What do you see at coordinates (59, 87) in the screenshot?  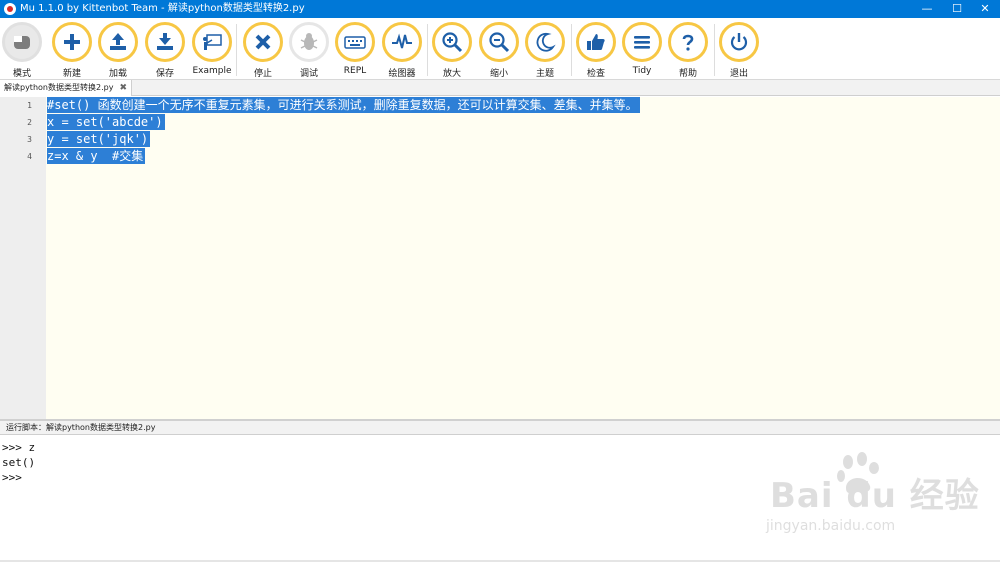 I see `tab-file-label: 解读python数据类型转换2.py` at bounding box center [59, 87].